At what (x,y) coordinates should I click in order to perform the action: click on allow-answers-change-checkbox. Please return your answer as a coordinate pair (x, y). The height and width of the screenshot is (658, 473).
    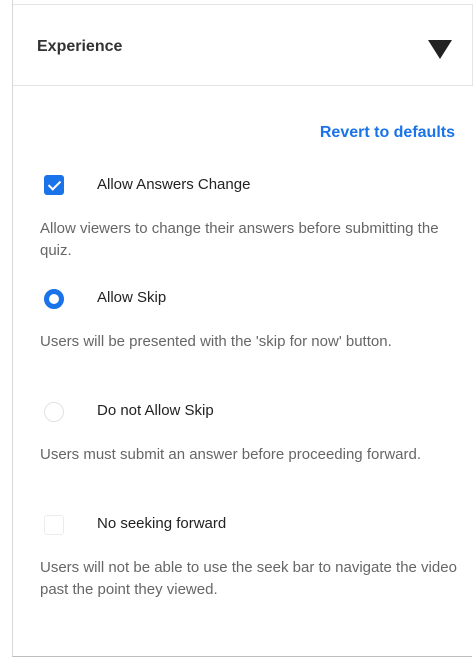
    Looking at the image, I should click on (54, 185).